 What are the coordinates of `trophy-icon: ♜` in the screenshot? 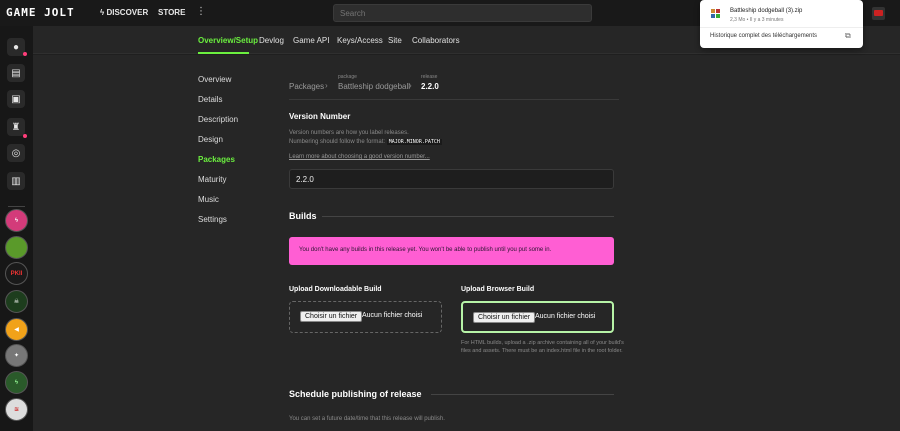 It's located at (16, 127).